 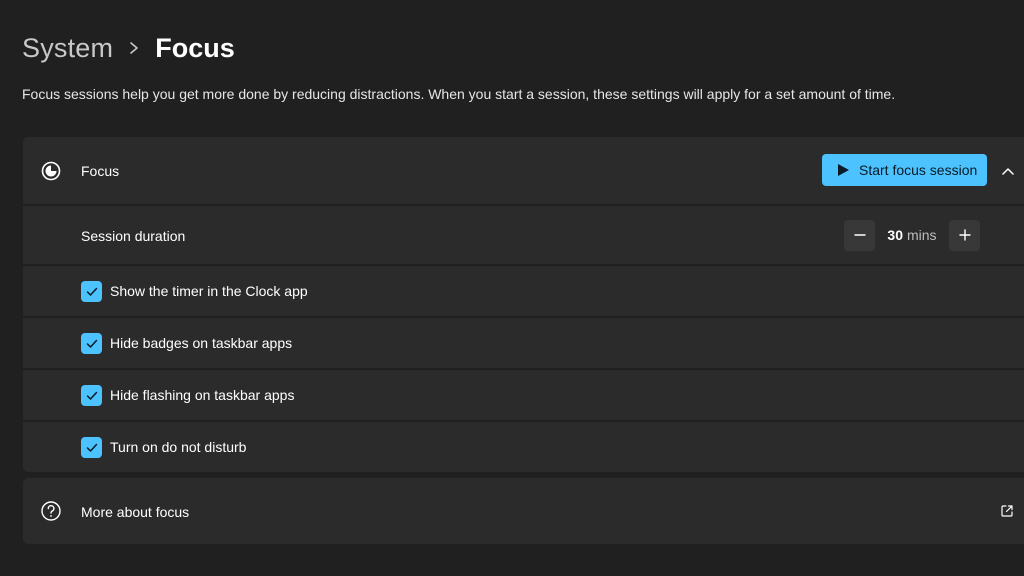 I want to click on hide-badges-label: Hide badges on taskbar apps, so click(x=201, y=343).